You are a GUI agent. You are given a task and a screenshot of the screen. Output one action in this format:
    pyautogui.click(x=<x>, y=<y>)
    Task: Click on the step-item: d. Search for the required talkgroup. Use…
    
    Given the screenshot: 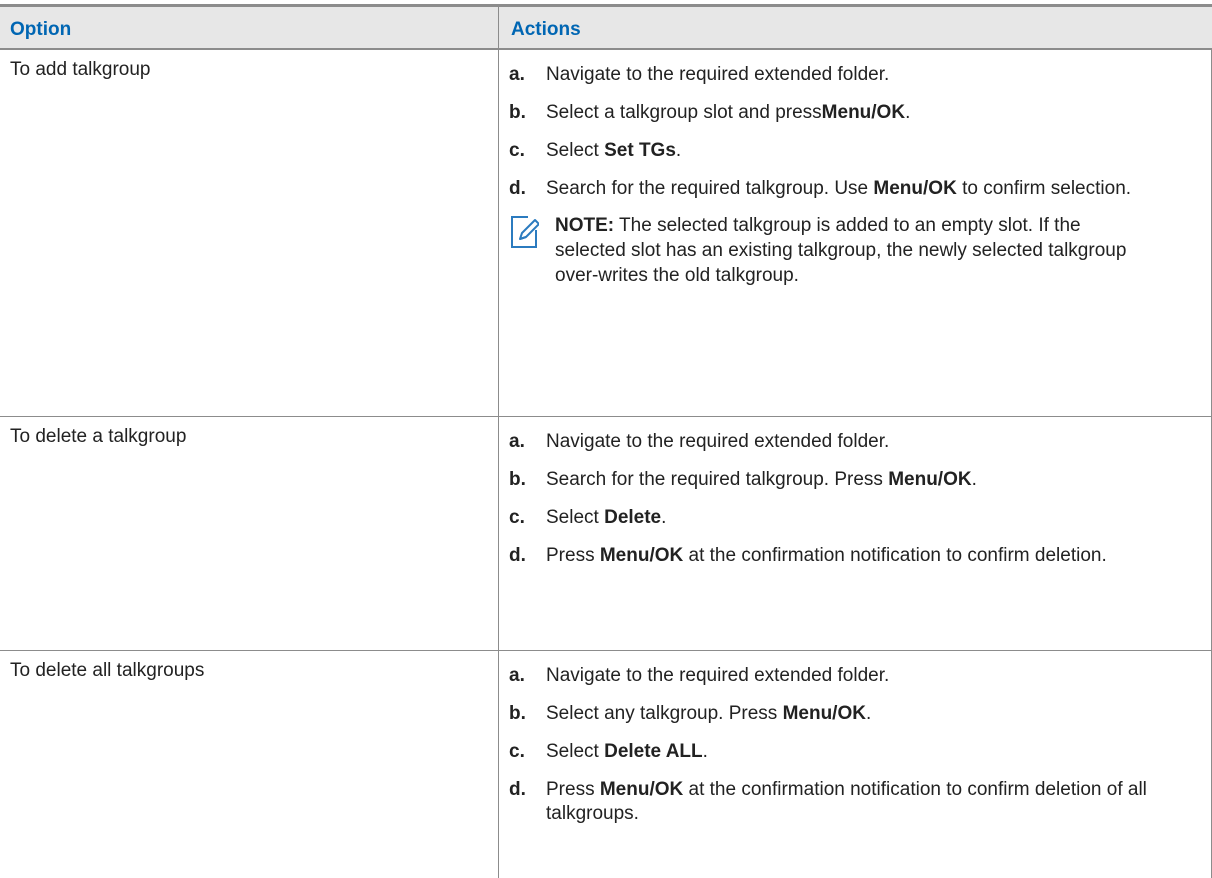 What is the action you would take?
    pyautogui.click(x=860, y=189)
    